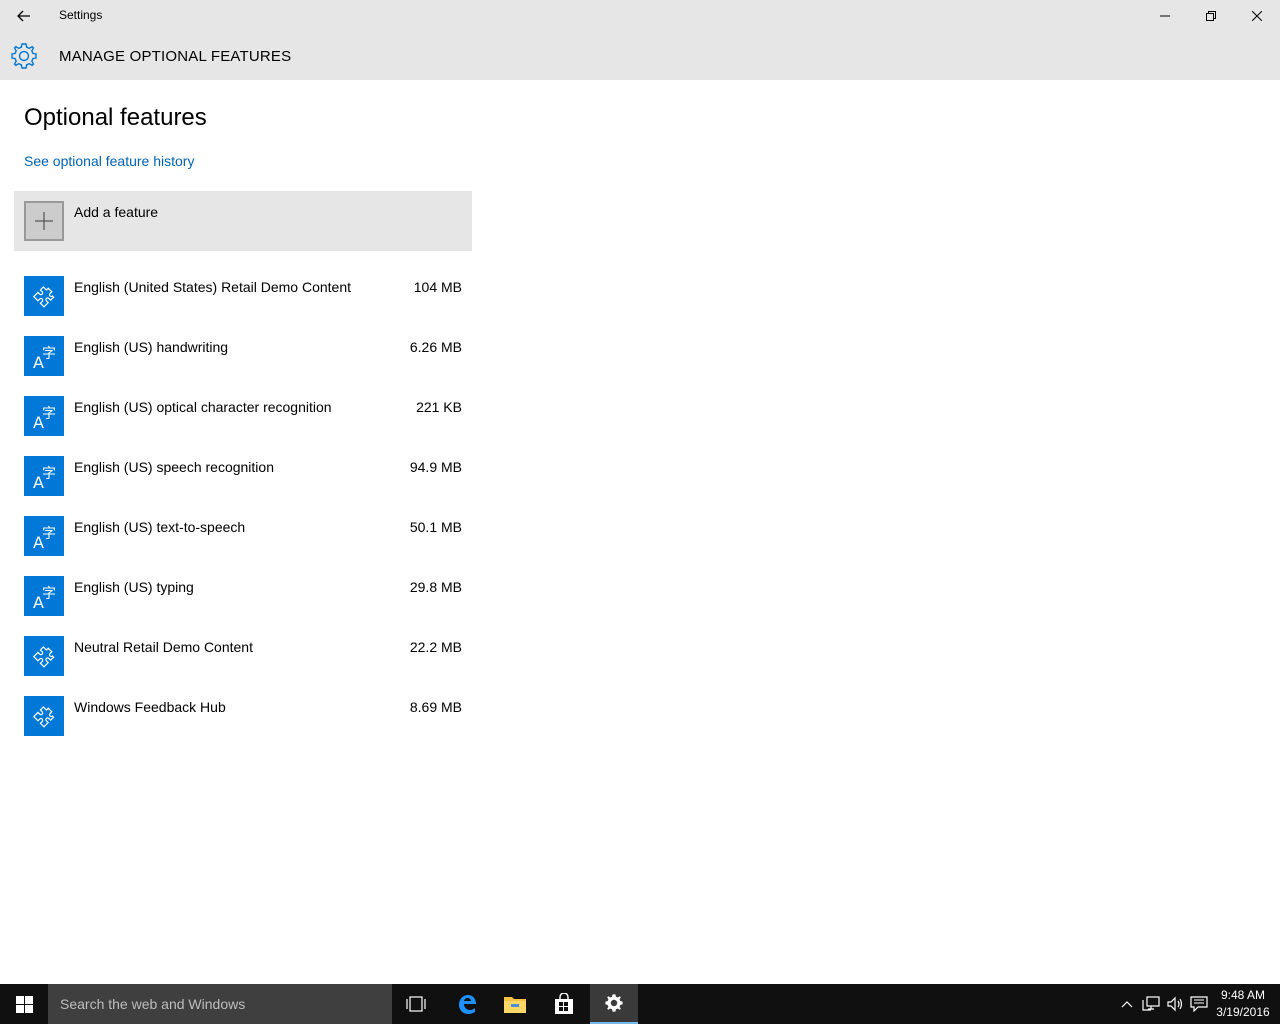 The width and height of the screenshot is (1280, 1024). I want to click on feature-name: English (US) speech recognition, so click(174, 467).